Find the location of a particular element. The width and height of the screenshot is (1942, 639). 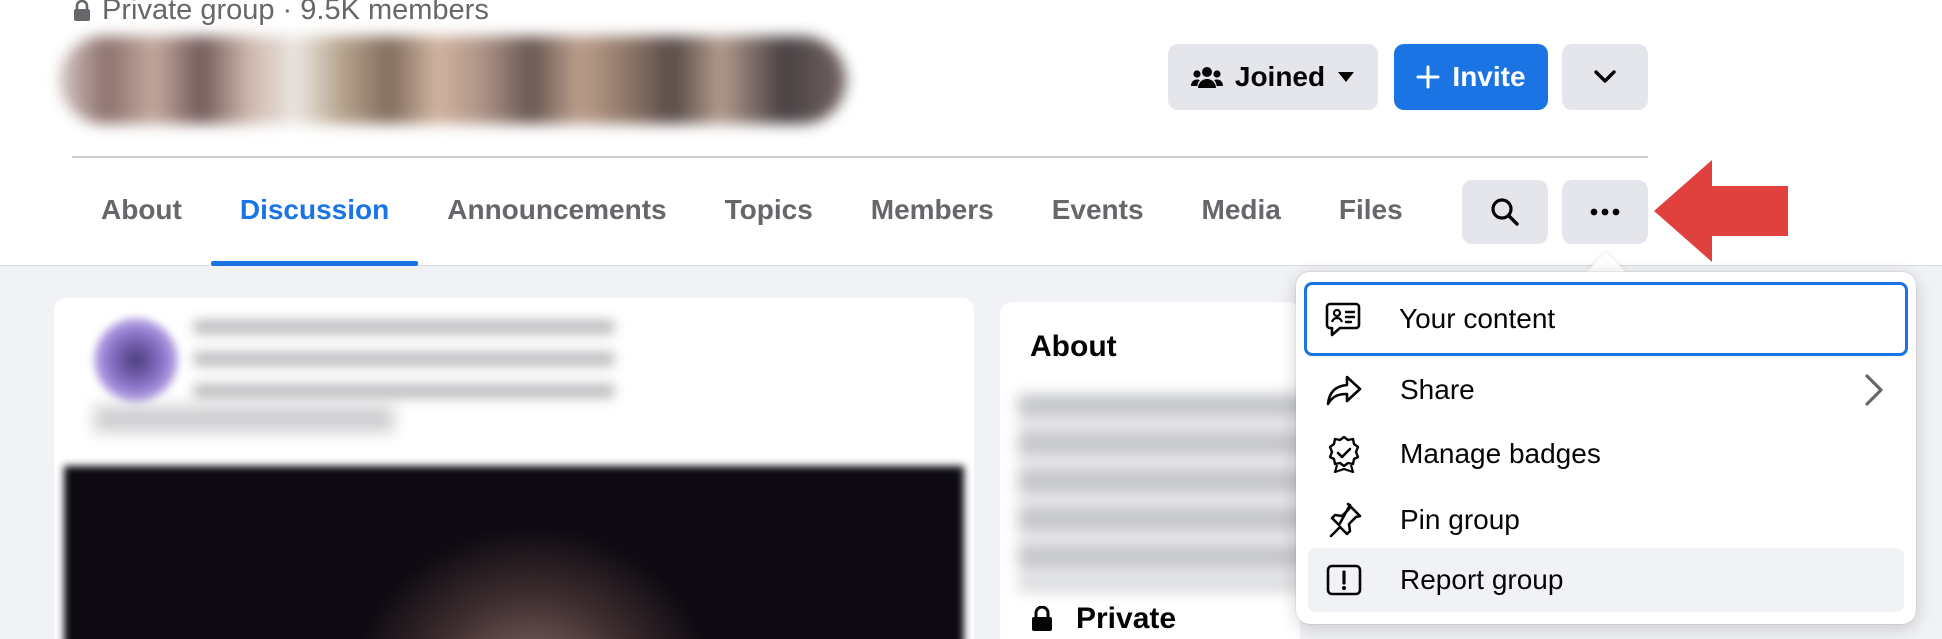

more-options-button is located at coordinates (1605, 212).